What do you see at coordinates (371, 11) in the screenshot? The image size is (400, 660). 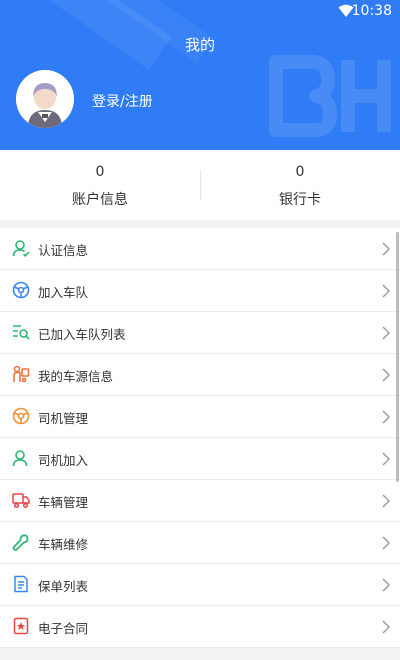 I see `status-time: 10:38` at bounding box center [371, 11].